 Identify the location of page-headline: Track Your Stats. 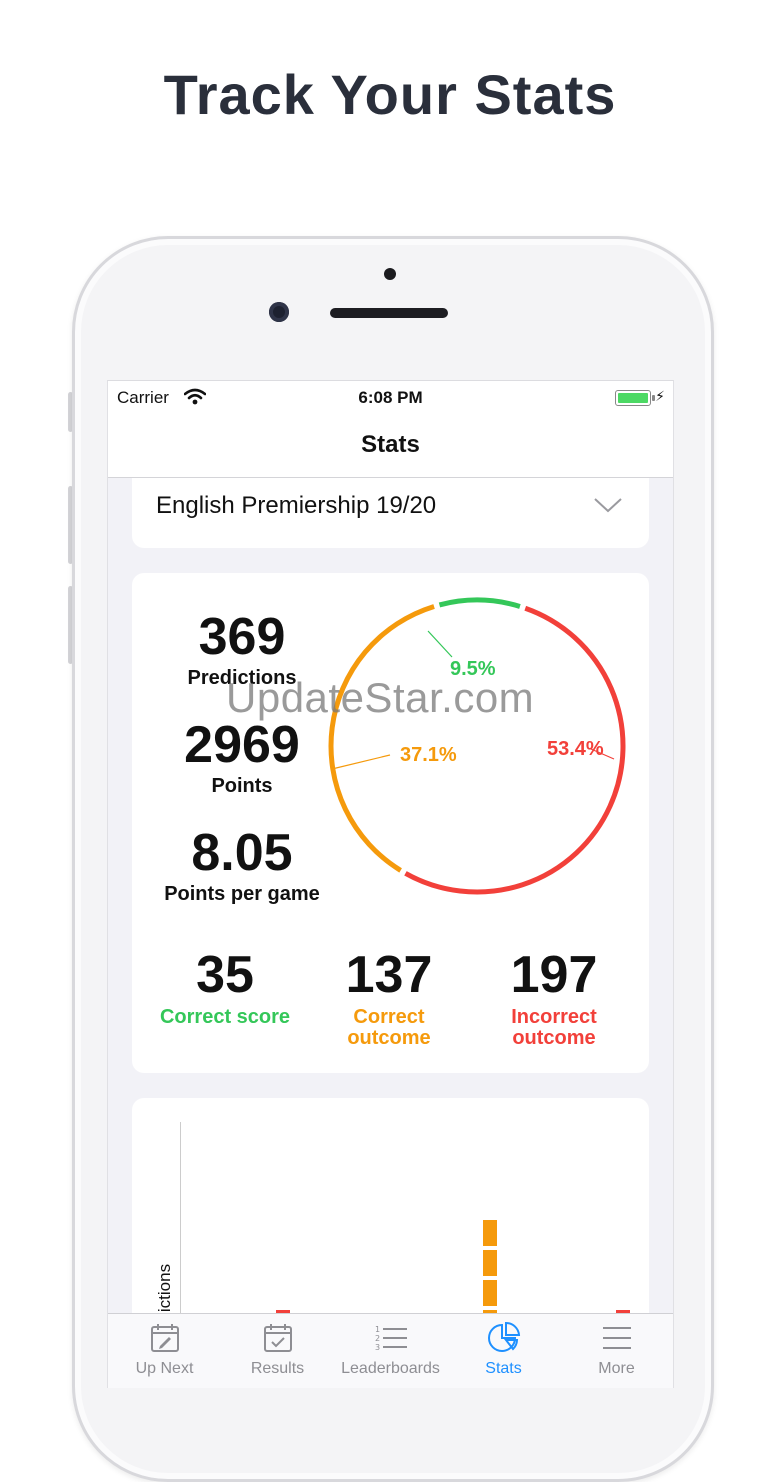
(390, 94).